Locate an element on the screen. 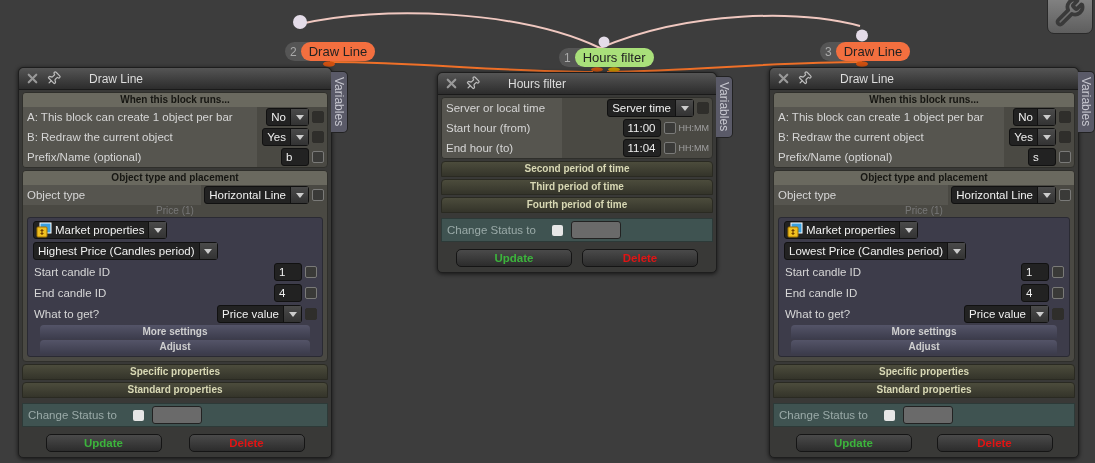 The image size is (1095, 463). node-number: 1 is located at coordinates (568, 57).